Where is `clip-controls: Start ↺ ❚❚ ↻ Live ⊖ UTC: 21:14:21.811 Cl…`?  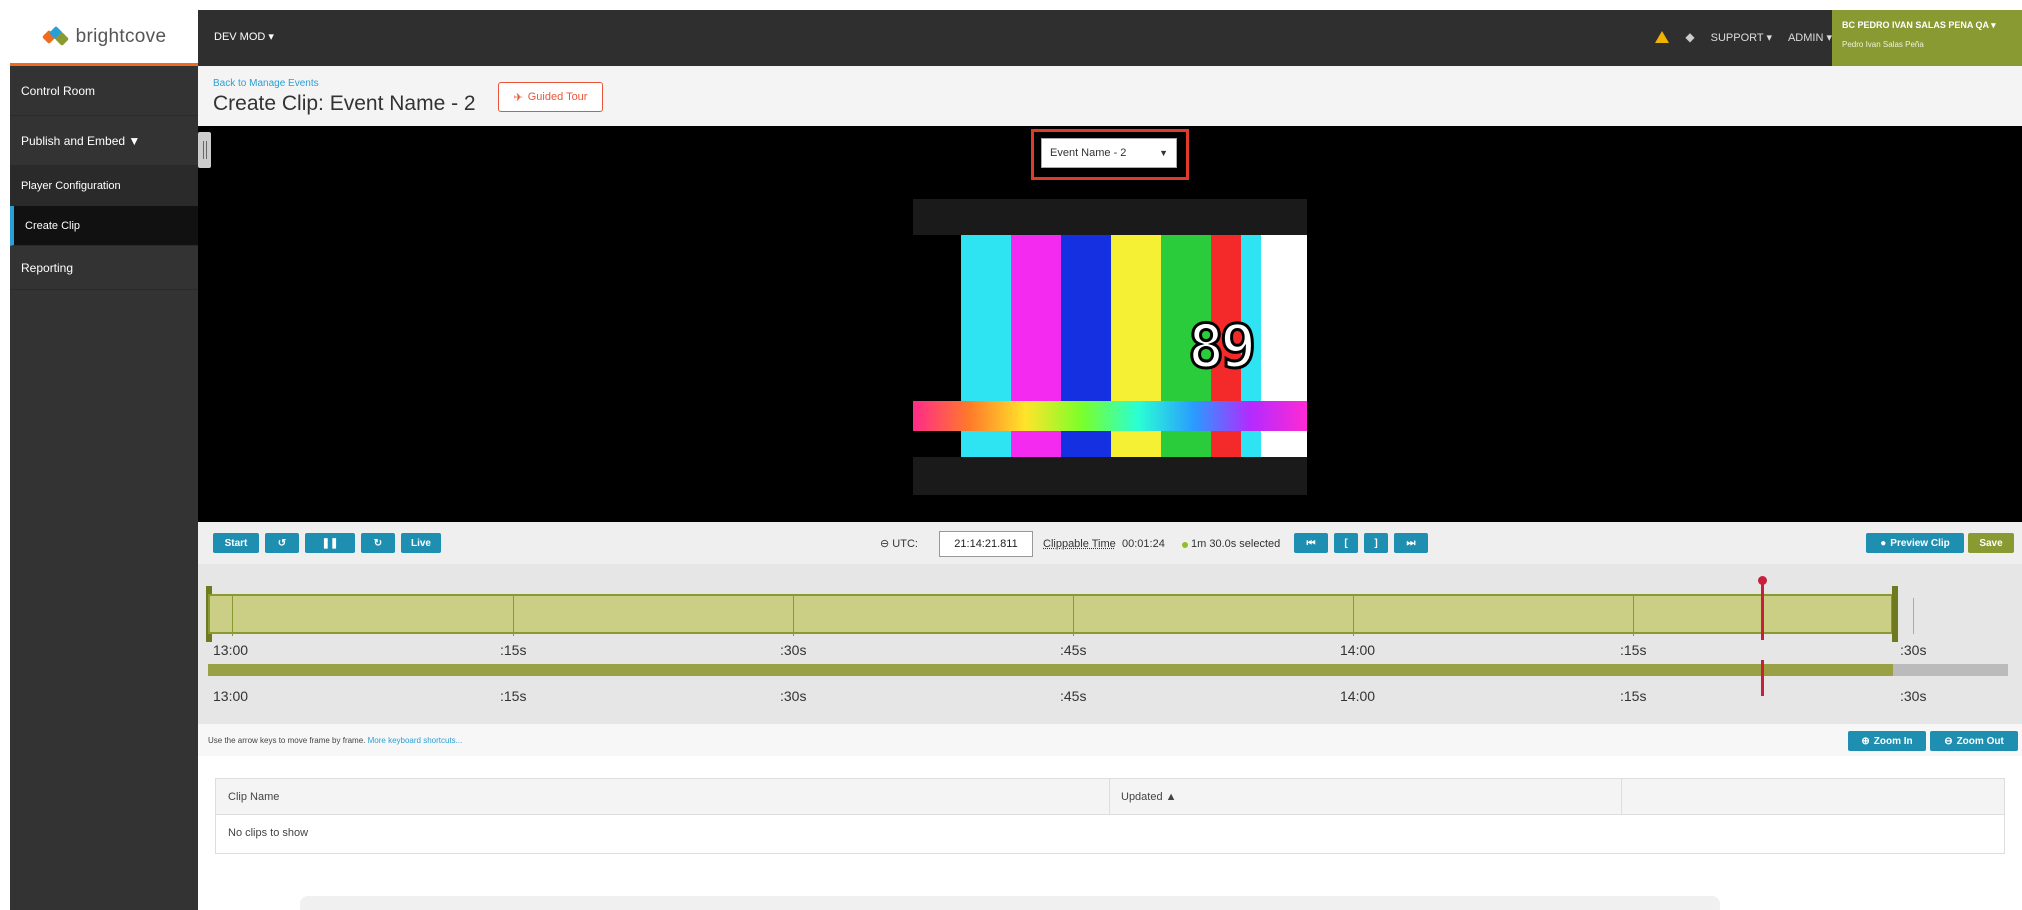 clip-controls: Start ↺ ❚❚ ↻ Live ⊖ UTC: 21:14:21.811 Cl… is located at coordinates (1110, 543).